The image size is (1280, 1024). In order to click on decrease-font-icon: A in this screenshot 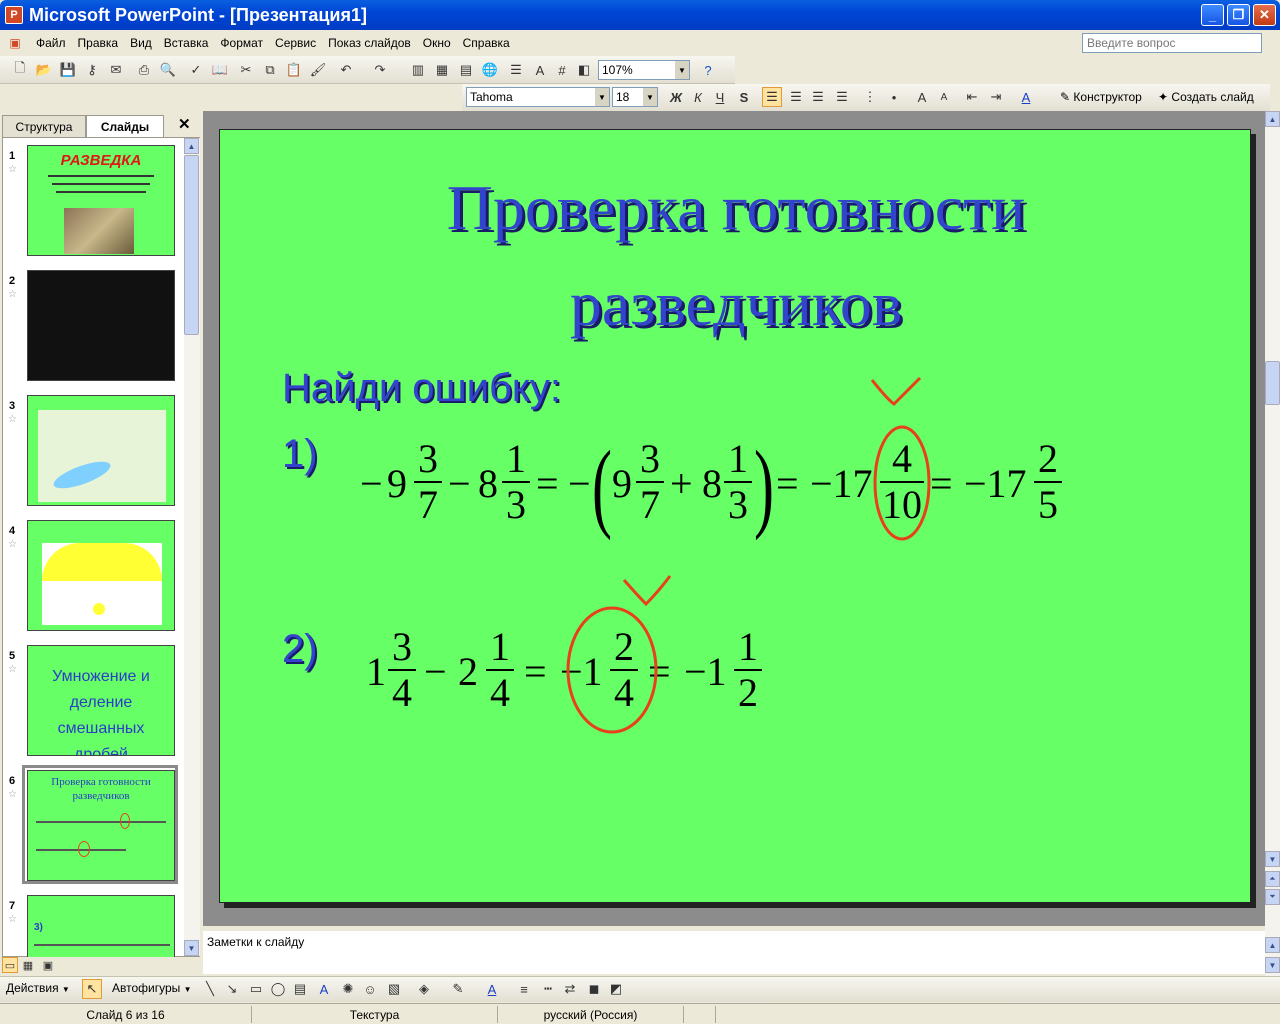, I will do `click(944, 97)`.